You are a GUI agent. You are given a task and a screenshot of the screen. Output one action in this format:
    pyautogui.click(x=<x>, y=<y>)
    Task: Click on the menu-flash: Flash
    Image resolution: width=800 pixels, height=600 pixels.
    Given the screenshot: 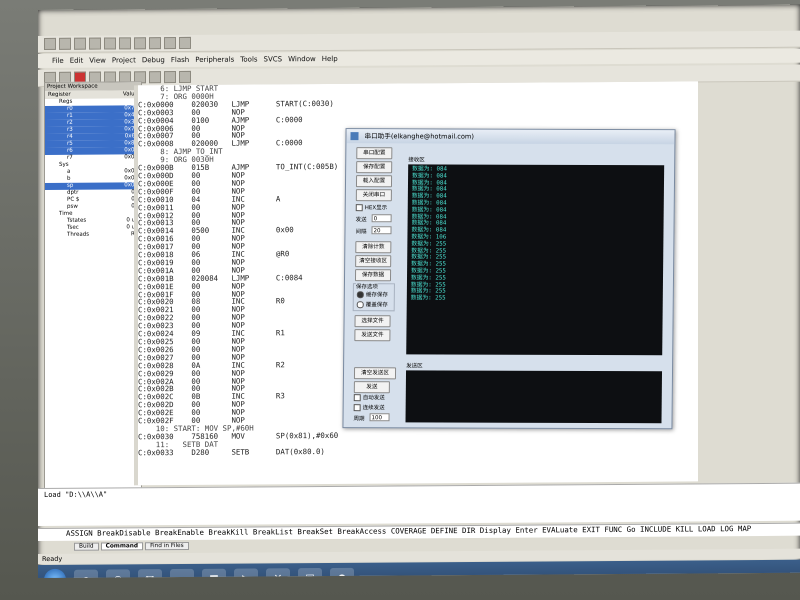 What is the action you would take?
    pyautogui.click(x=180, y=60)
    